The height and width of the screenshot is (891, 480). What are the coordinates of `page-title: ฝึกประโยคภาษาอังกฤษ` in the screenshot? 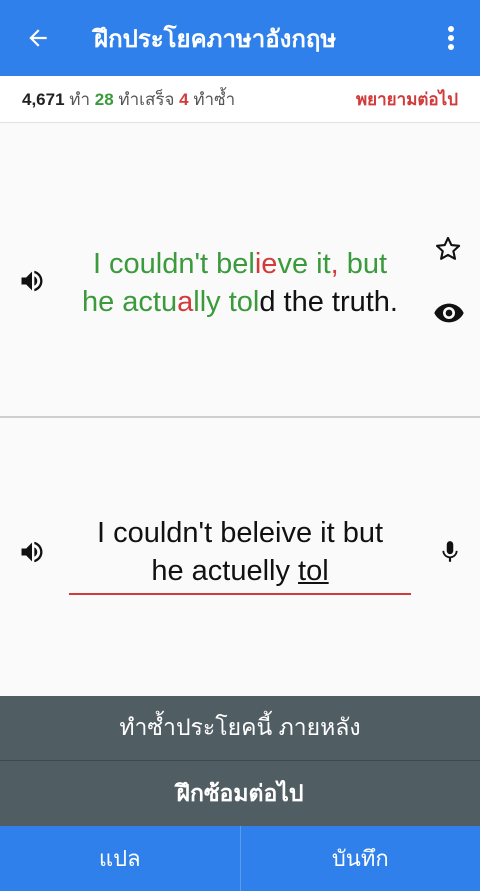 It's located at (215, 39).